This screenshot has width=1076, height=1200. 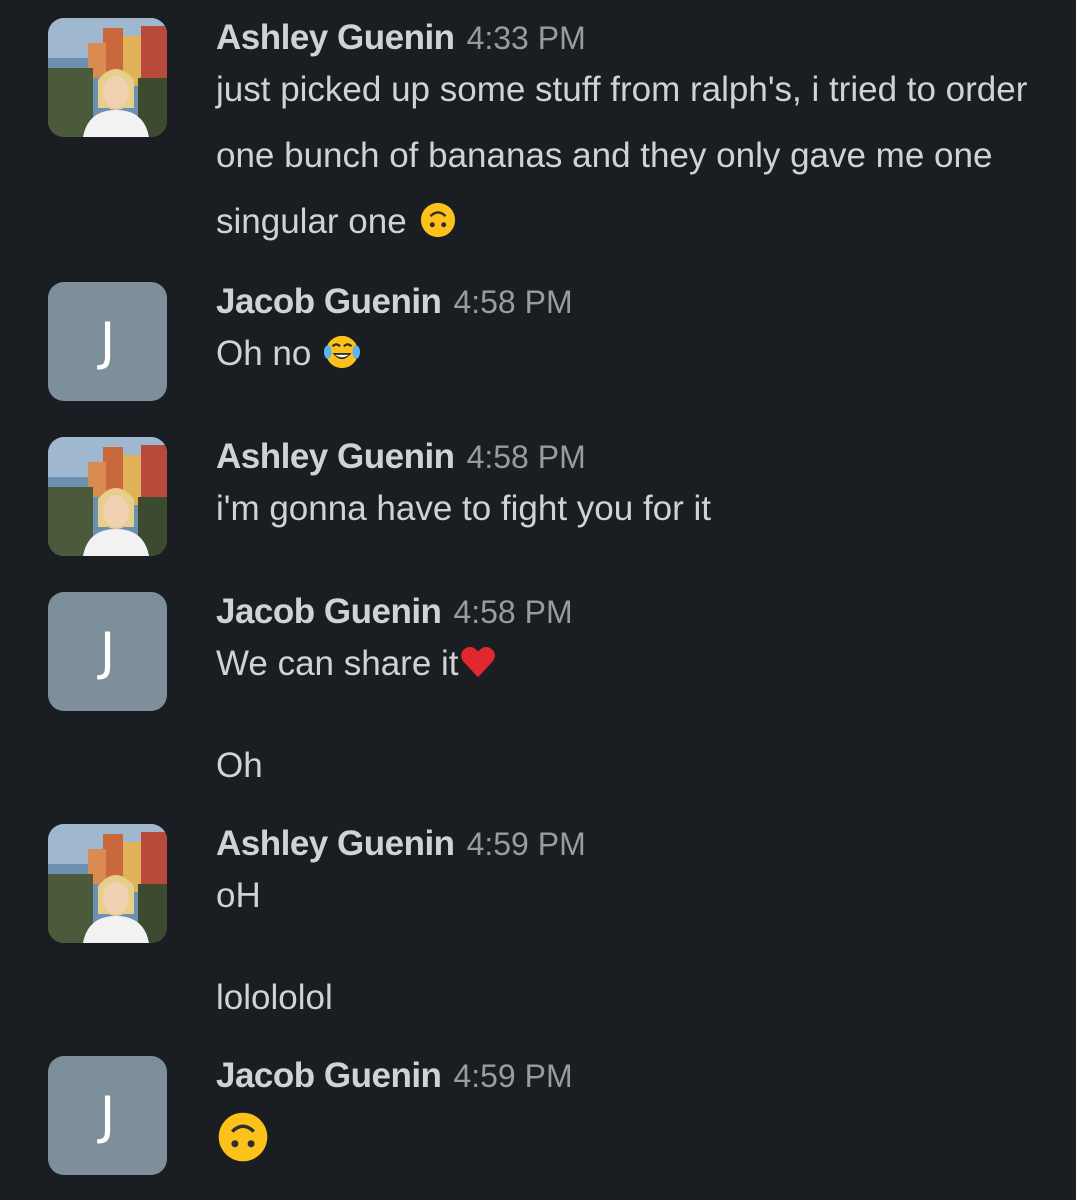 What do you see at coordinates (337, 663) in the screenshot?
I see `message-body: We can share it` at bounding box center [337, 663].